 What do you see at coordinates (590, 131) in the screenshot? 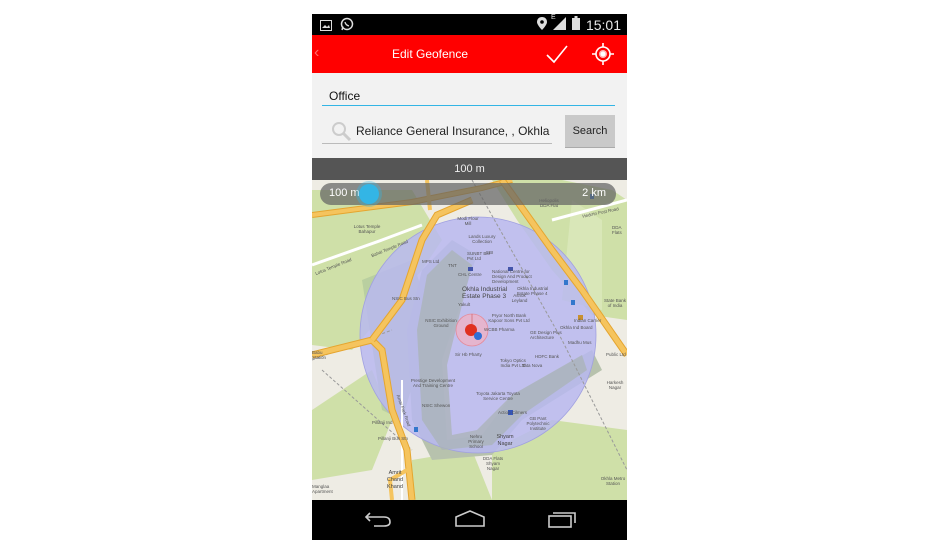
I see `search-button: Search` at bounding box center [590, 131].